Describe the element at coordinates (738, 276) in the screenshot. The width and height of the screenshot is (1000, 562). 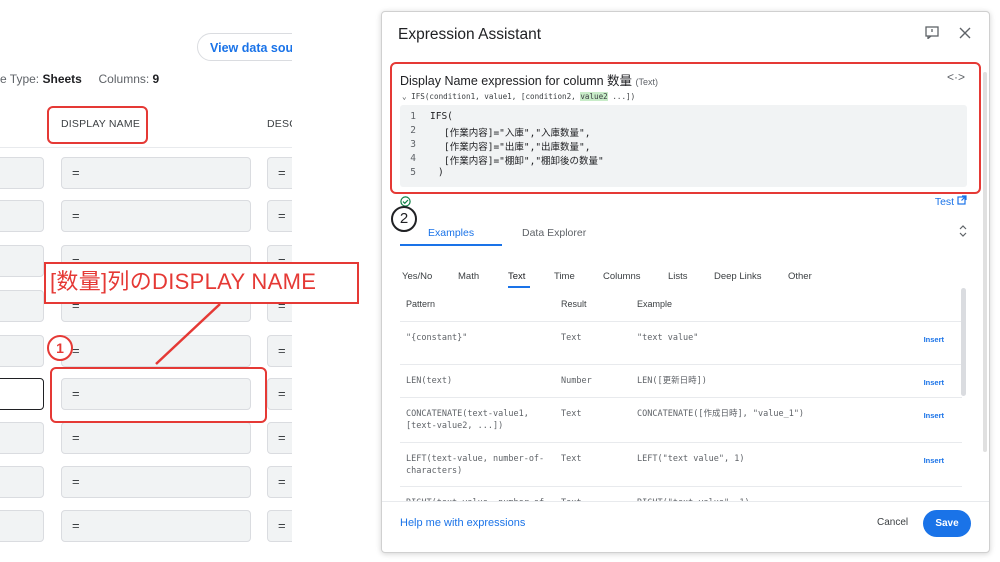
I see `category-deep-links: Deep Links` at that location.